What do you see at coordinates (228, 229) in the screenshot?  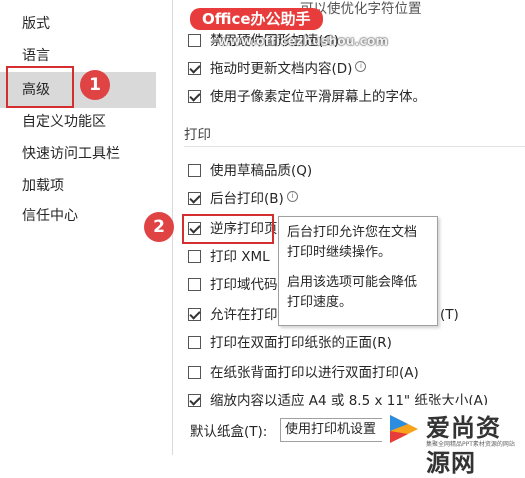 I see `highlight-box-reverse-print` at bounding box center [228, 229].